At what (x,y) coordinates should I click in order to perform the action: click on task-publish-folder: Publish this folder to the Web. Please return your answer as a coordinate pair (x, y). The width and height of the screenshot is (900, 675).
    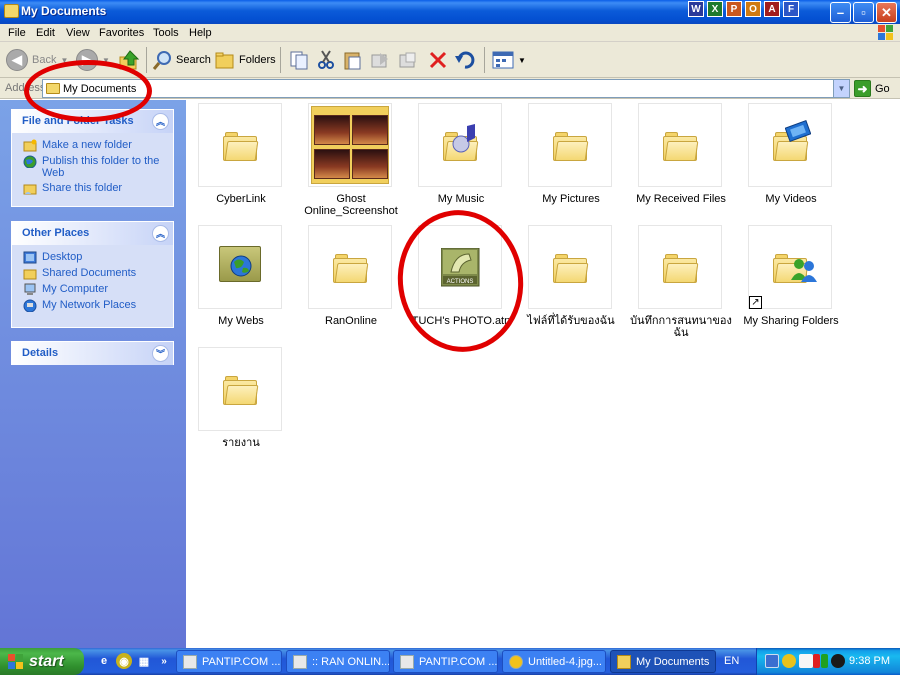
    Looking at the image, I should click on (98, 167).